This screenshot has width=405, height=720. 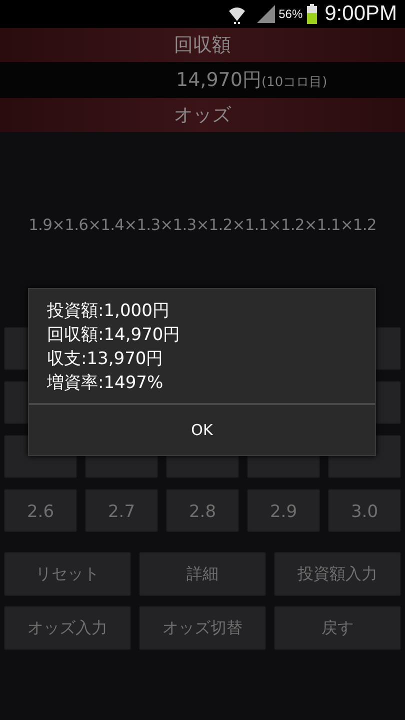 What do you see at coordinates (202, 510) in the screenshot?
I see `odds-button: 2.8` at bounding box center [202, 510].